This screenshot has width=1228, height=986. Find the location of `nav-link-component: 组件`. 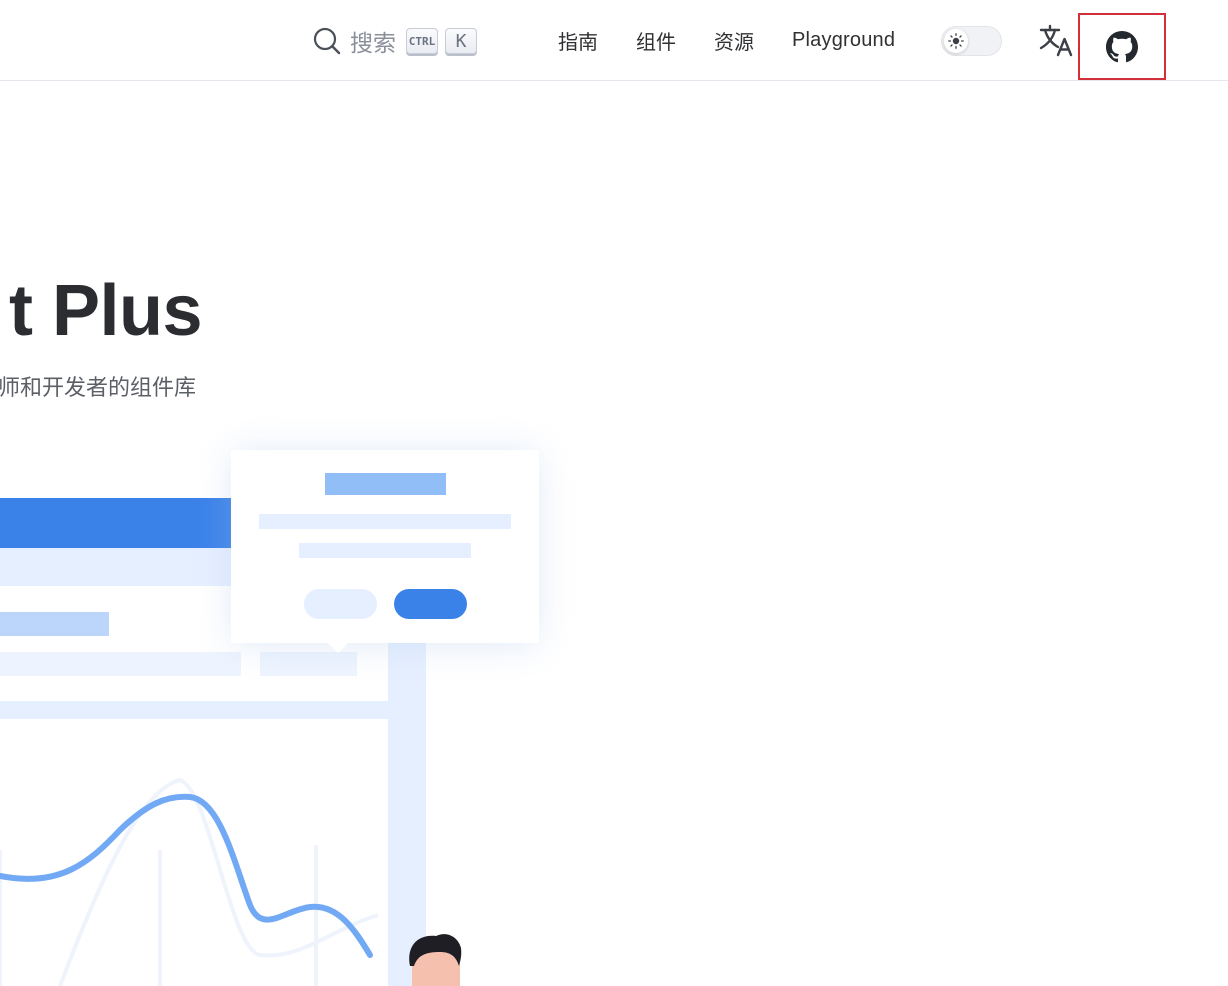

nav-link-component: 组件 is located at coordinates (656, 40).